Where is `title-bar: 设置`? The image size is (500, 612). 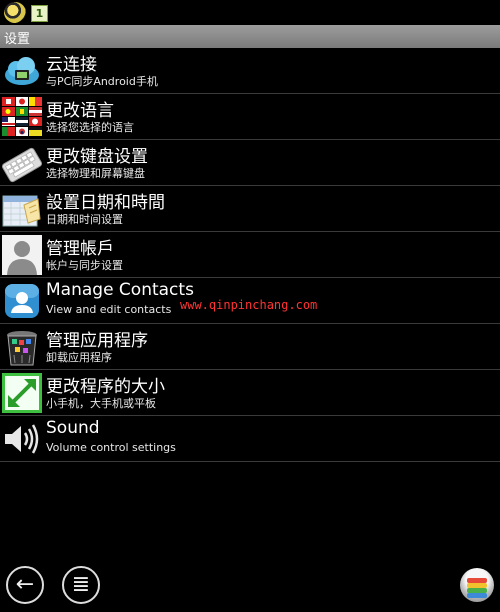 title-bar: 设置 is located at coordinates (250, 36).